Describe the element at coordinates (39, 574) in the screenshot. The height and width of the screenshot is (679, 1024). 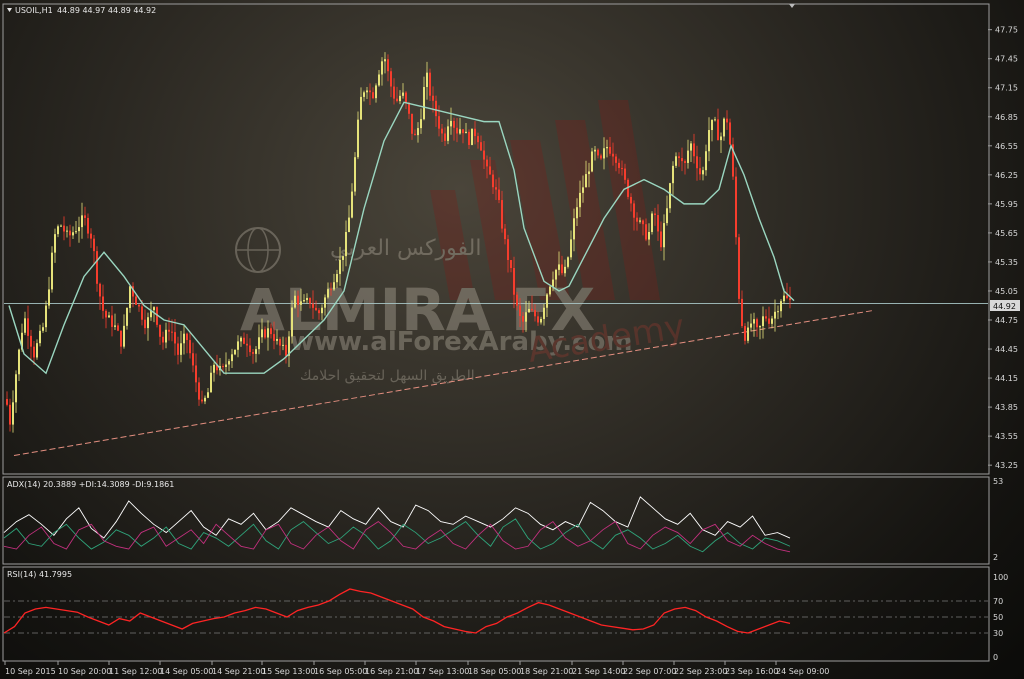
I see `rsi-label: RSI(14) 41.7995` at that location.